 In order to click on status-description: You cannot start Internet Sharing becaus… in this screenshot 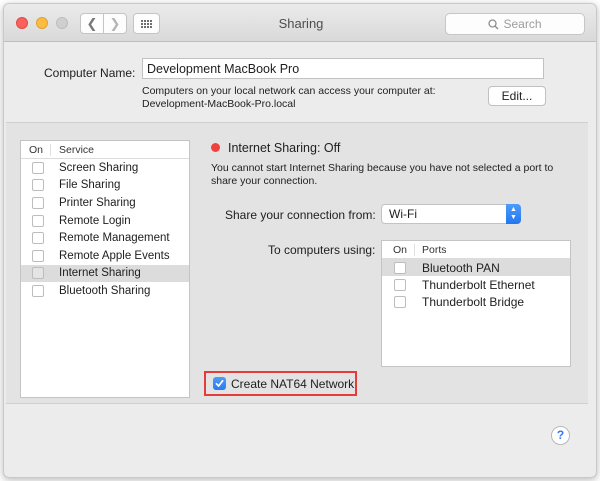, I will do `click(391, 175)`.